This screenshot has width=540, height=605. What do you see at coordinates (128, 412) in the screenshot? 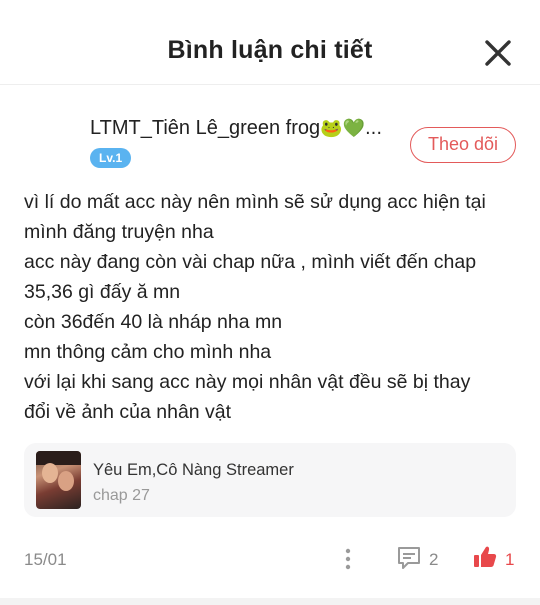
I see `comment-line: đổi về ảnh của nhân vật` at bounding box center [128, 412].